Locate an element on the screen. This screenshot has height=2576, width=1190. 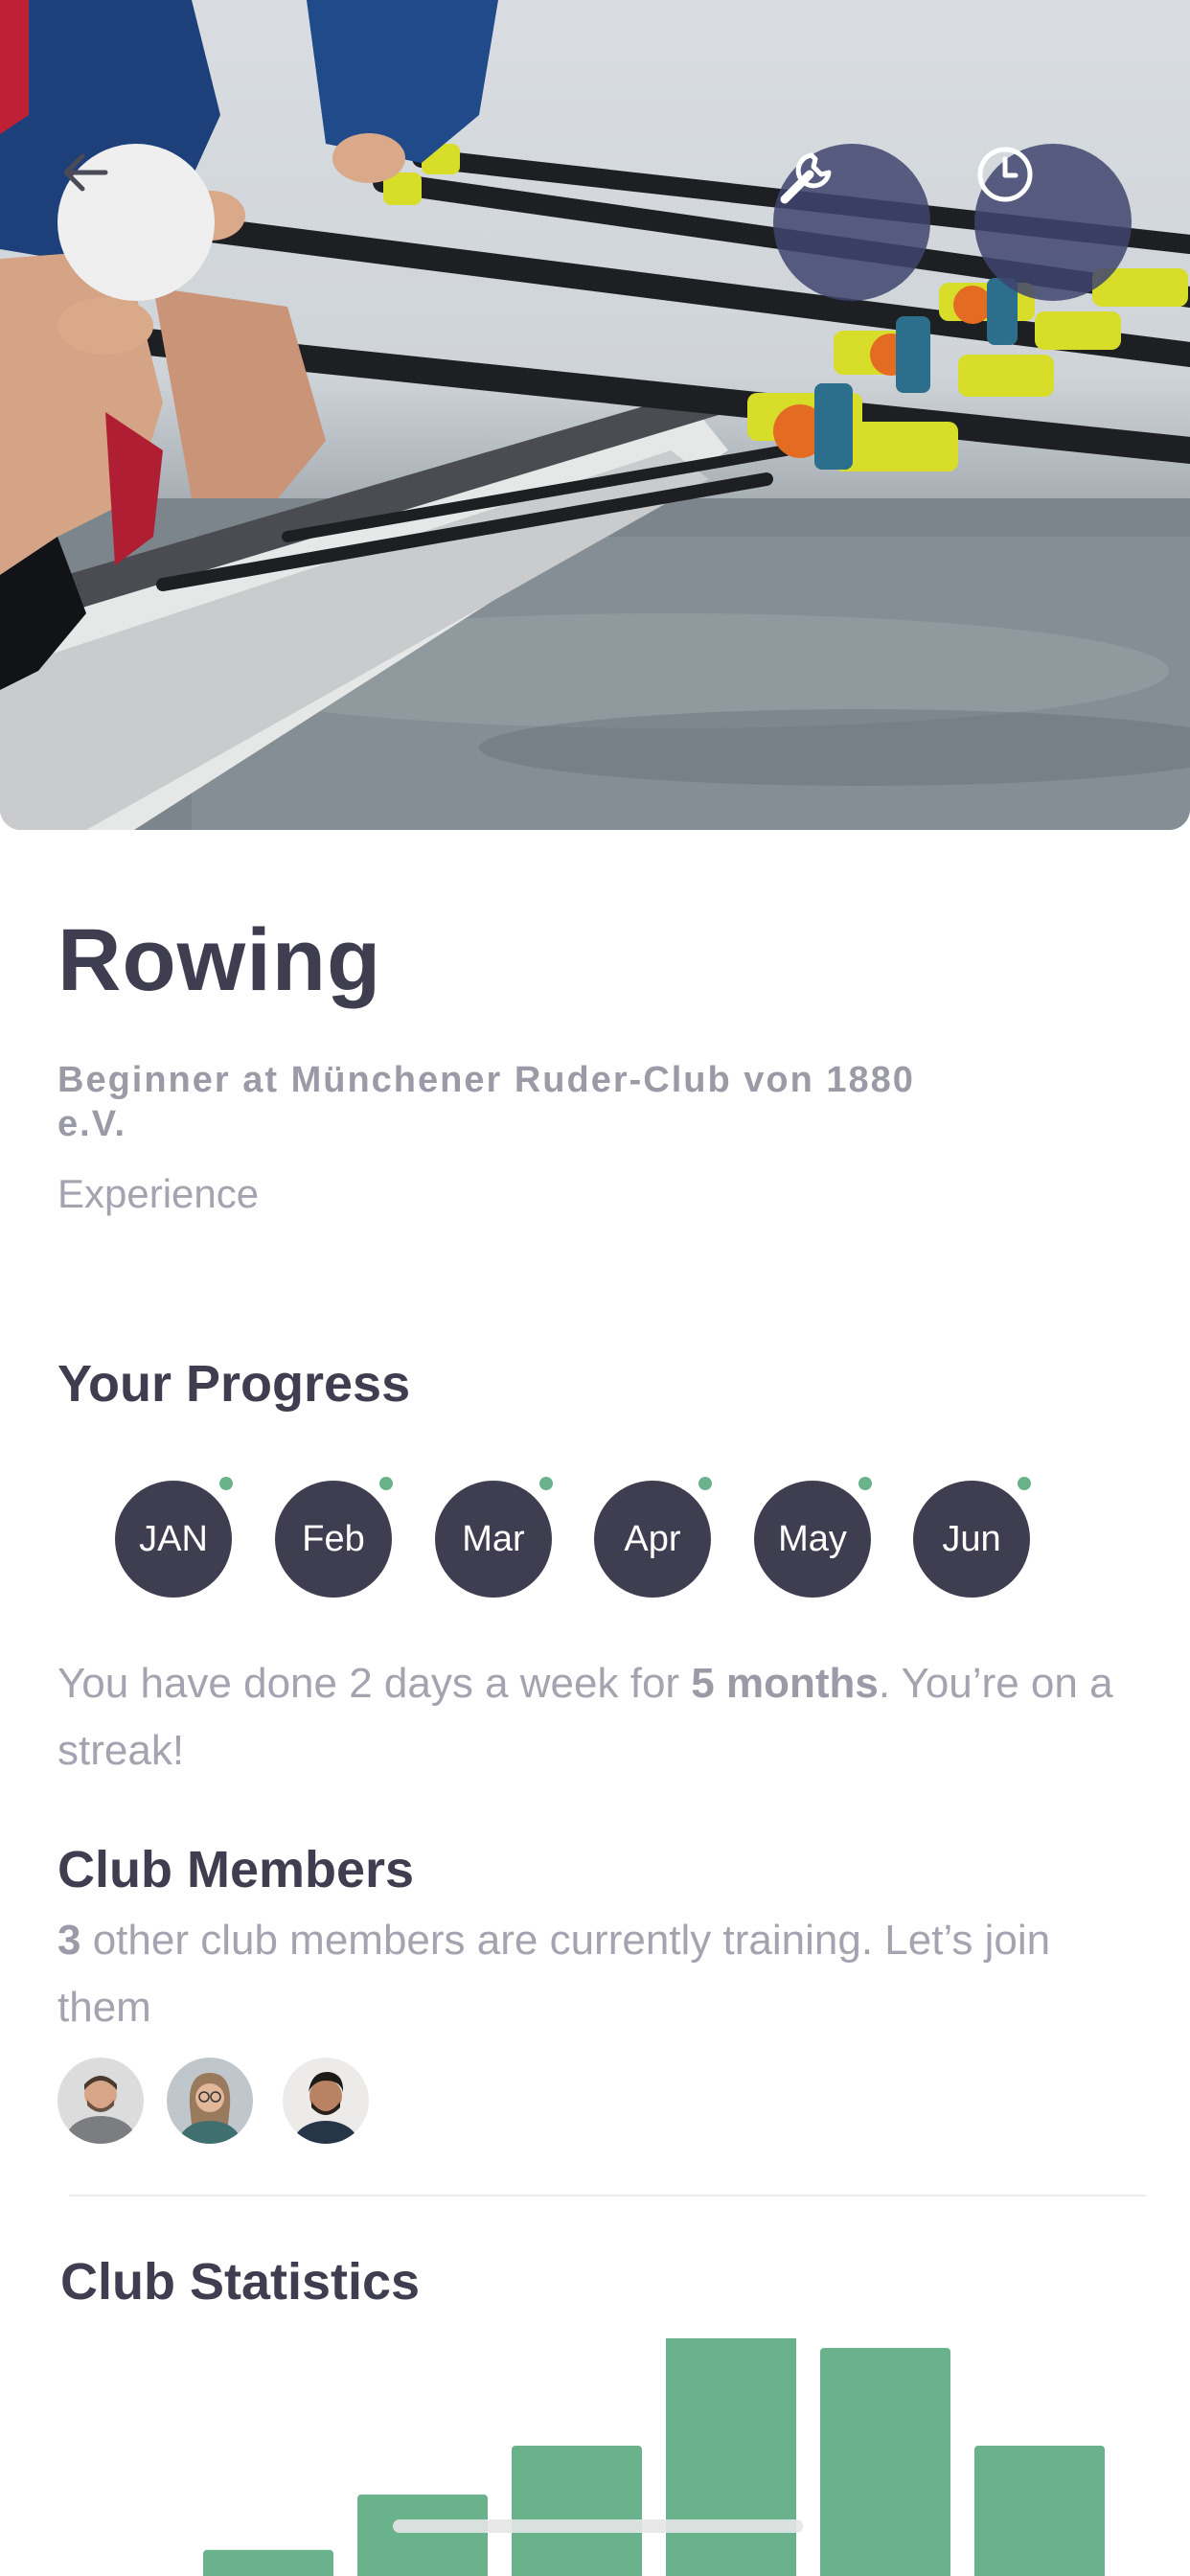
clock-icon is located at coordinates (1005, 174).